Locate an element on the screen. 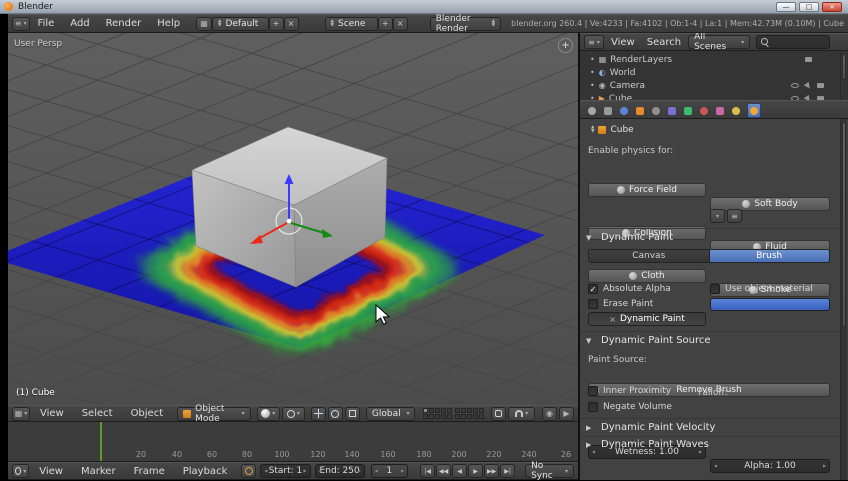 This screenshot has width=848, height=481. outliner-menu-view: View is located at coordinates (623, 42).